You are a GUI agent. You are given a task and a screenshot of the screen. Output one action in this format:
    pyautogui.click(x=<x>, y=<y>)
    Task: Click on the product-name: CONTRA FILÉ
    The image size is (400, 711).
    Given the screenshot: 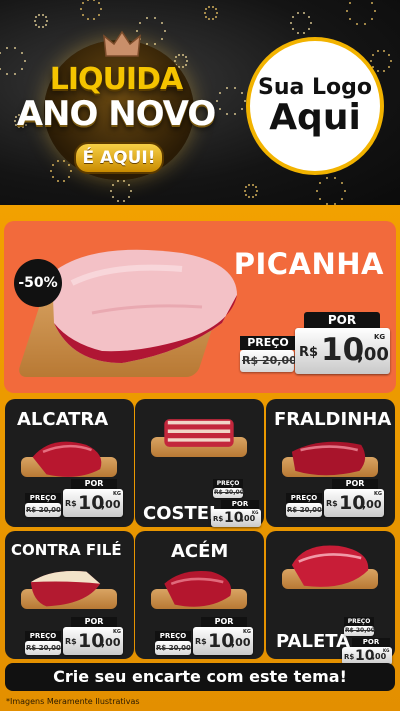 What is the action you would take?
    pyautogui.click(x=66, y=550)
    